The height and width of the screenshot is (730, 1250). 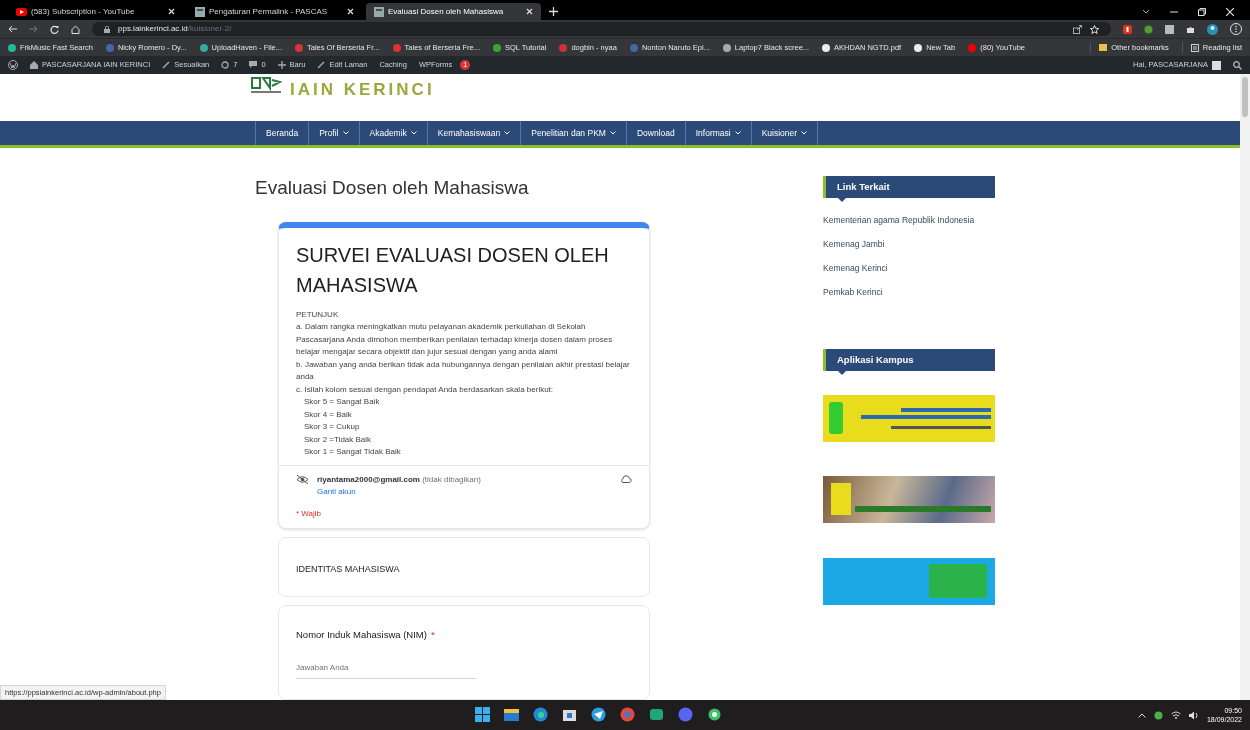 I want to click on list-icon, so click(x=1194, y=47).